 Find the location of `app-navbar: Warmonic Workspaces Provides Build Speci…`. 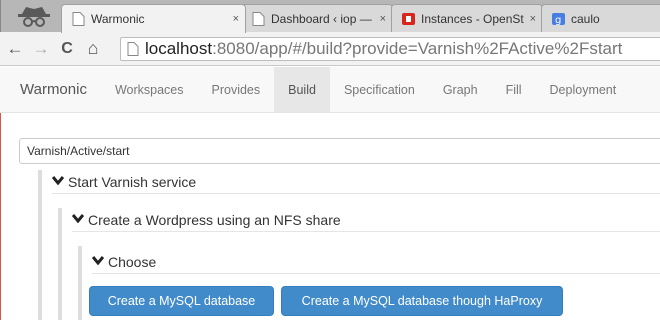

app-navbar: Warmonic Workspaces Provides Build Speci… is located at coordinates (330, 90).